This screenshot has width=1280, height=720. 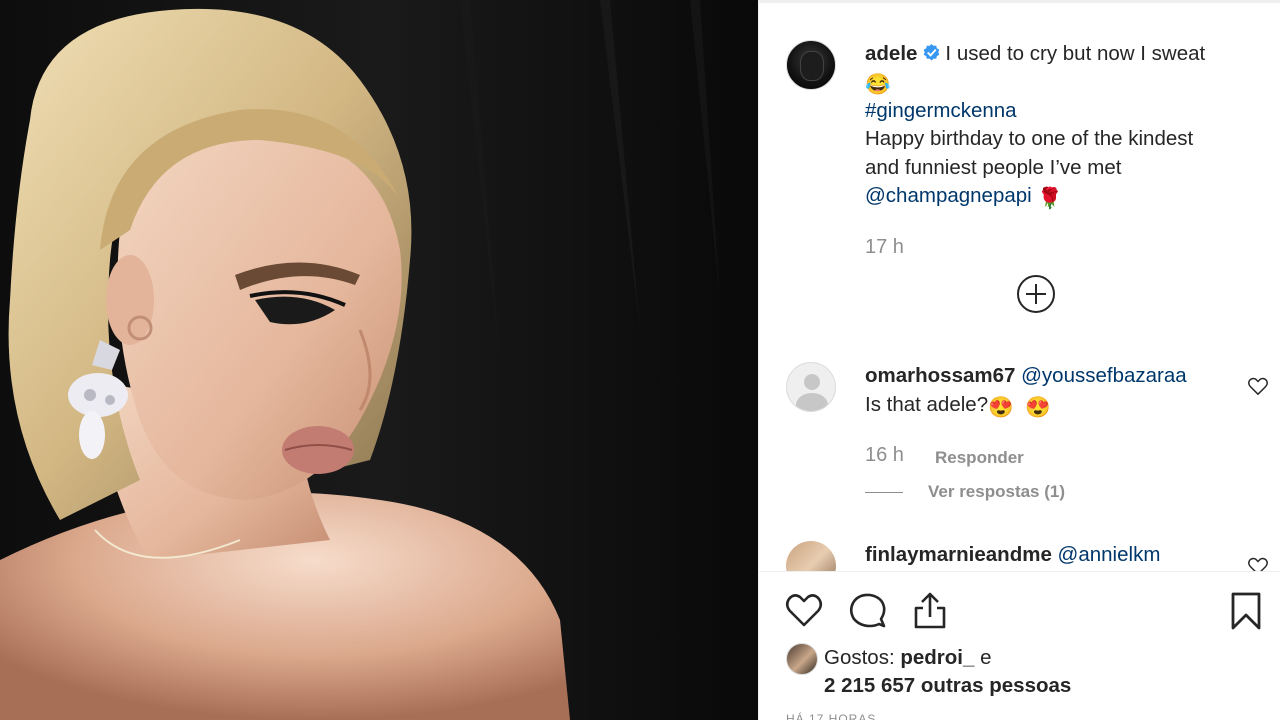 What do you see at coordinates (932, 52) in the screenshot?
I see `verified-badge-icon` at bounding box center [932, 52].